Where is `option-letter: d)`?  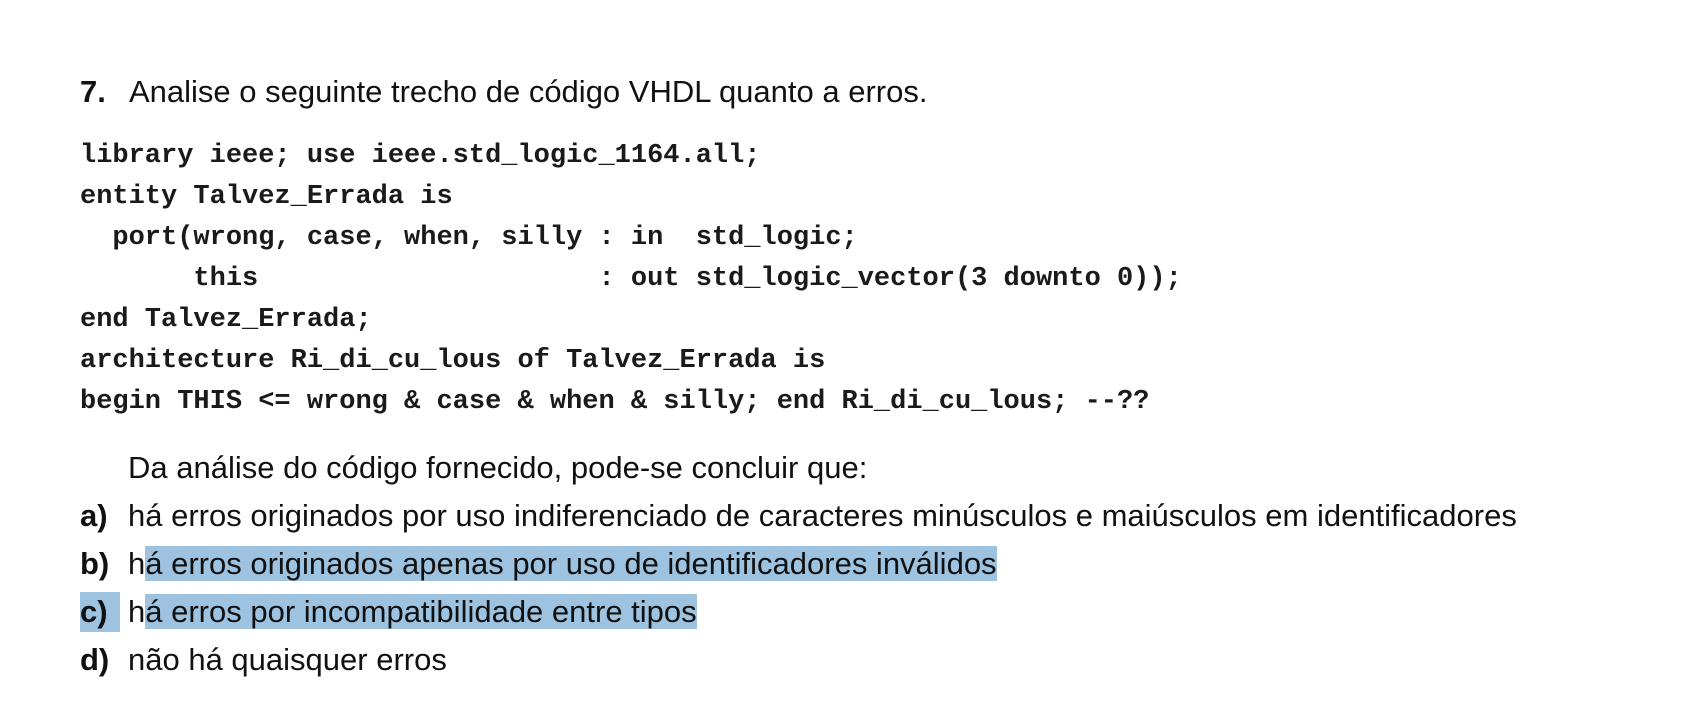 option-letter: d) is located at coordinates (95, 659).